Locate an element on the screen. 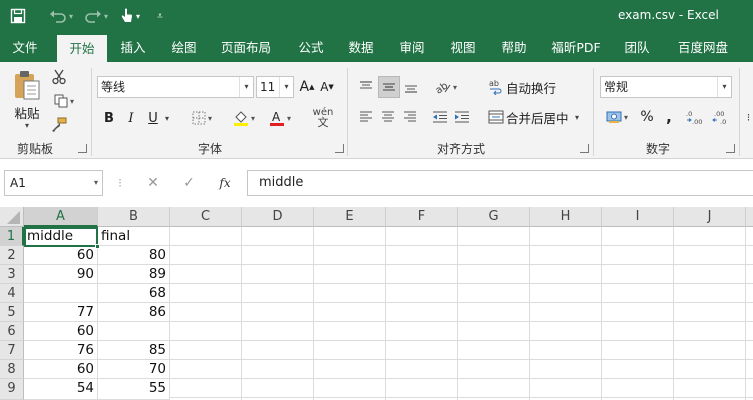 Image resolution: width=753 pixels, height=400 pixels. cell-b4: 68 is located at coordinates (134, 293).